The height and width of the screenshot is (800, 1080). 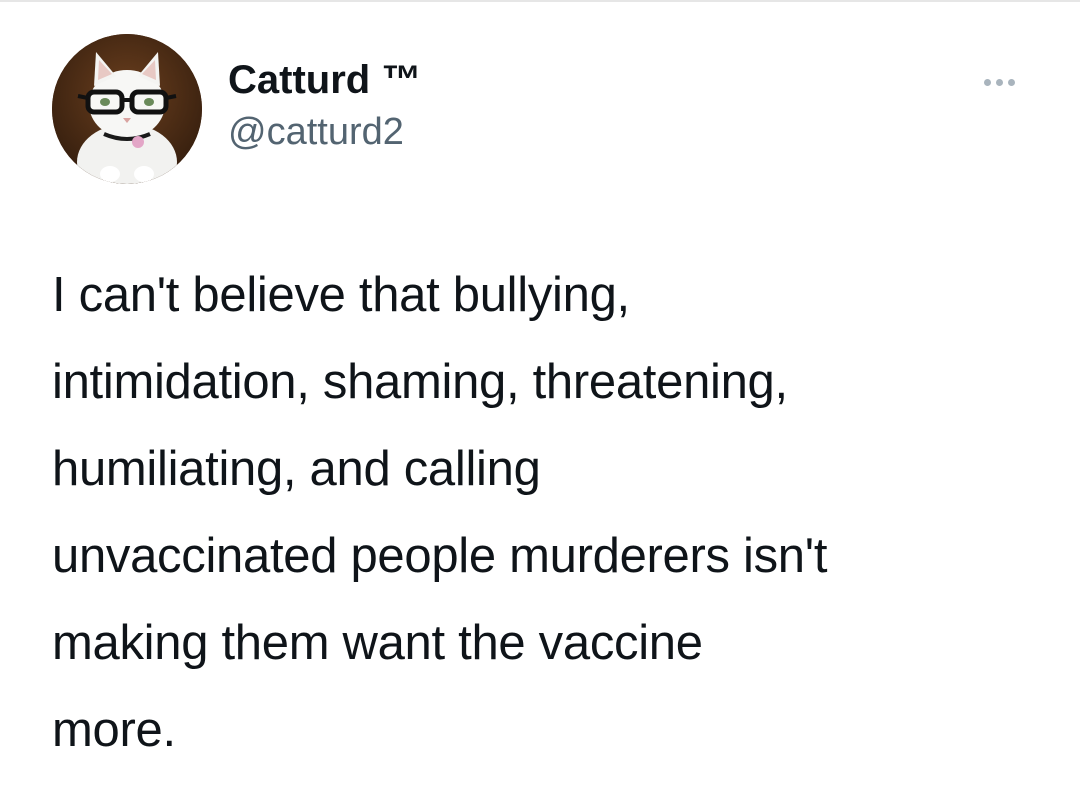 I want to click on more-options-icon, so click(x=1000, y=82).